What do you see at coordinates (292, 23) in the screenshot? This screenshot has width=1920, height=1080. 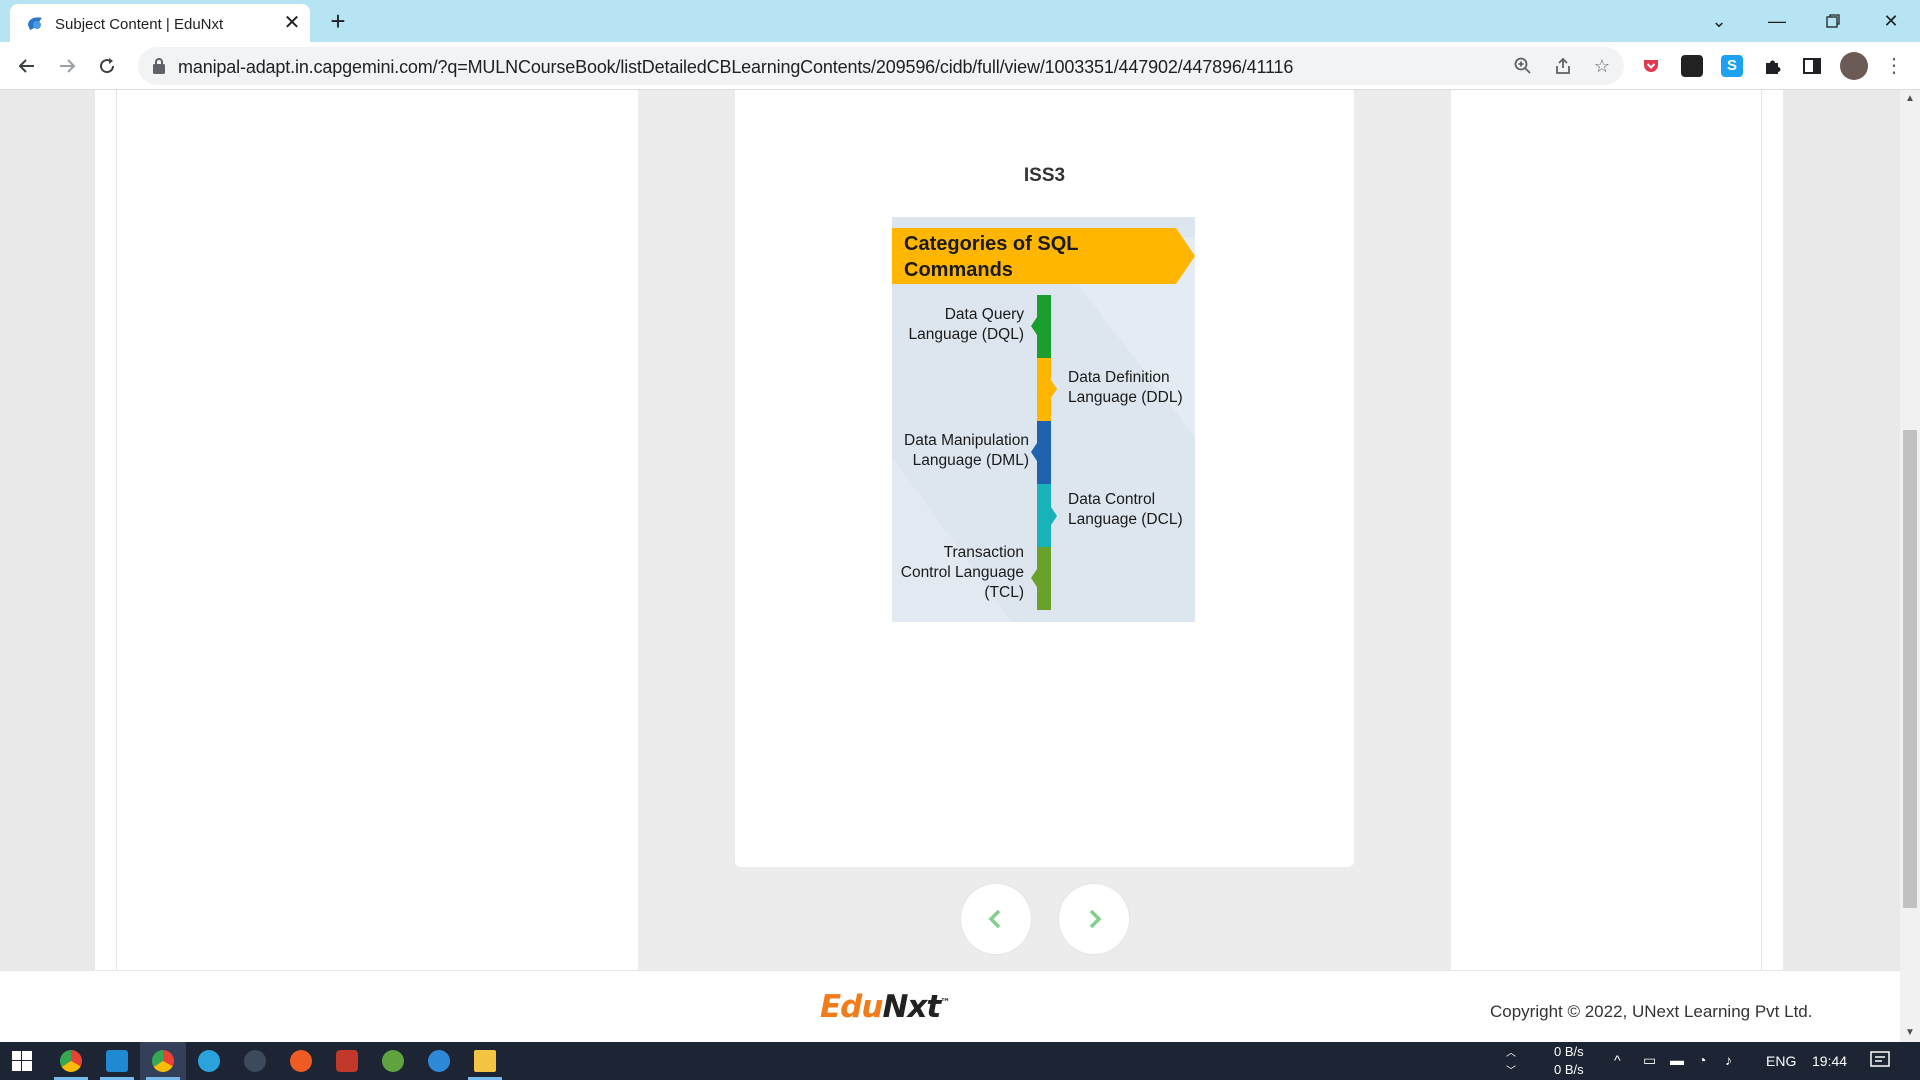 I see `tab-close-icon: ✕` at bounding box center [292, 23].